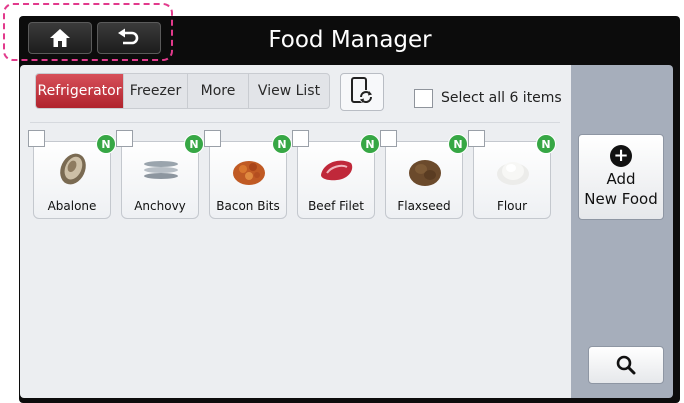 This screenshot has width=684, height=403. Describe the element at coordinates (80, 91) in the screenshot. I see `tab-refrigerator: Refrigerator` at that location.